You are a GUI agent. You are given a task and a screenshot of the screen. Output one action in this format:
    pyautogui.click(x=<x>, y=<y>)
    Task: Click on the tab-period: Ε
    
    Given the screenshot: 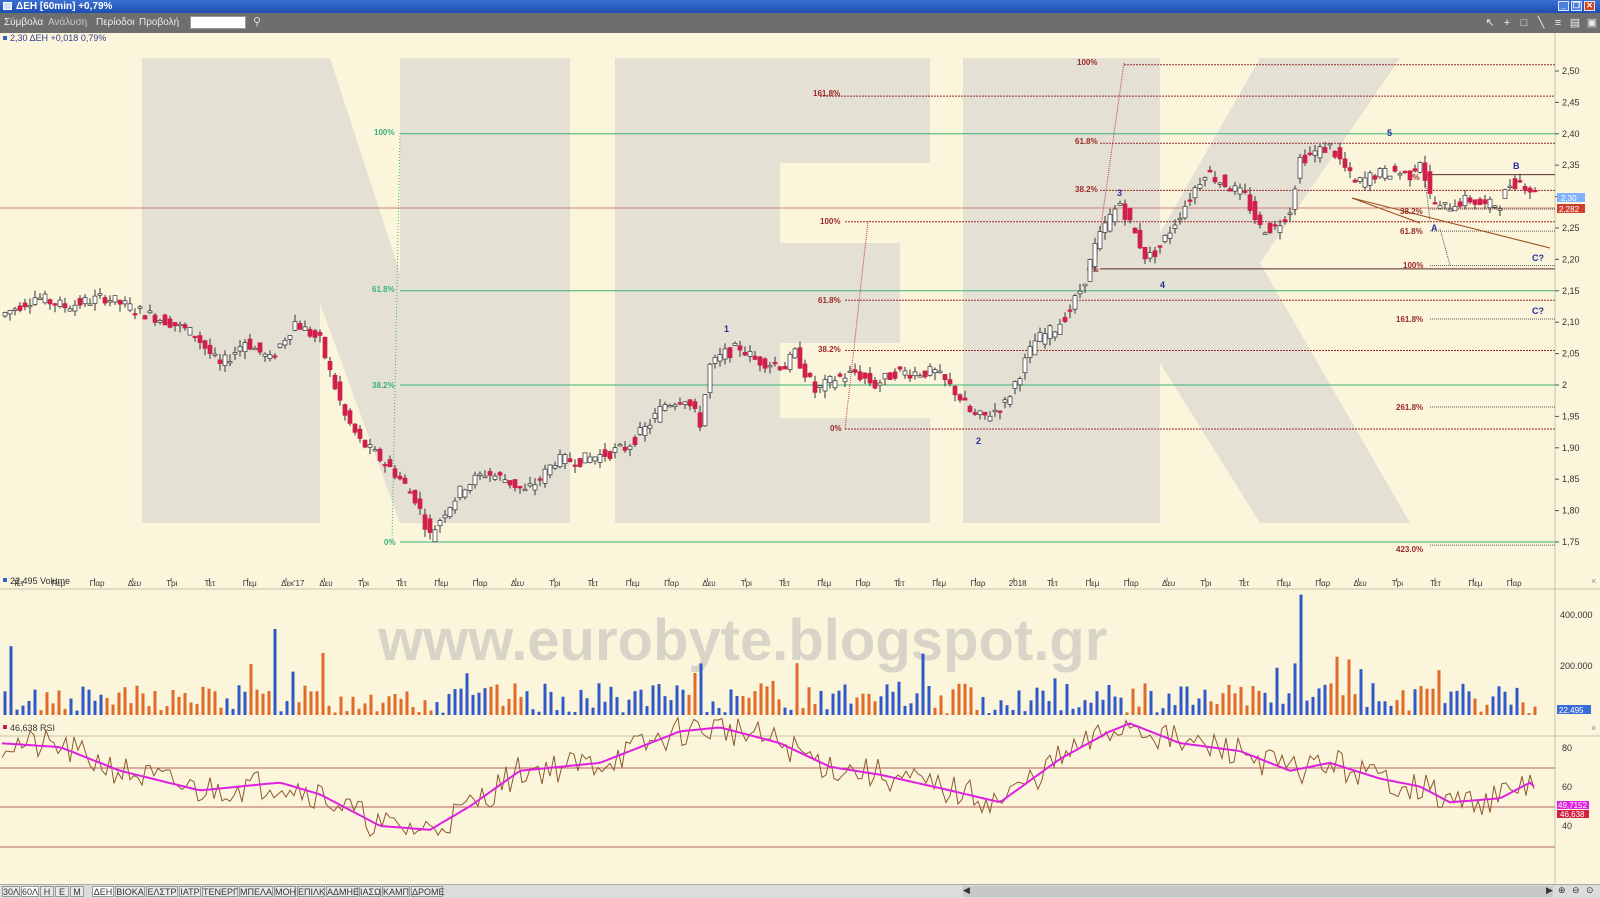 What is the action you would take?
    pyautogui.click(x=62, y=891)
    